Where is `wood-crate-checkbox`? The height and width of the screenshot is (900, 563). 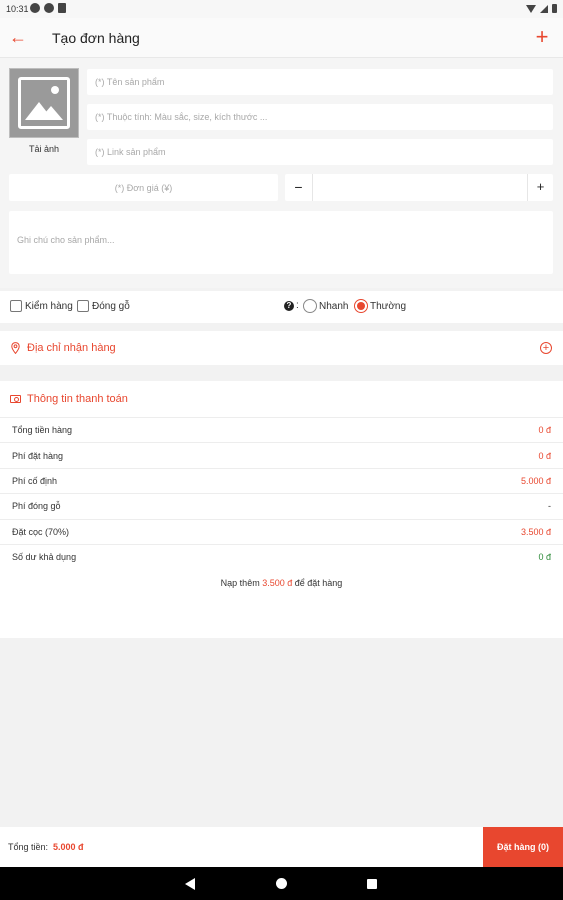 wood-crate-checkbox is located at coordinates (83, 306).